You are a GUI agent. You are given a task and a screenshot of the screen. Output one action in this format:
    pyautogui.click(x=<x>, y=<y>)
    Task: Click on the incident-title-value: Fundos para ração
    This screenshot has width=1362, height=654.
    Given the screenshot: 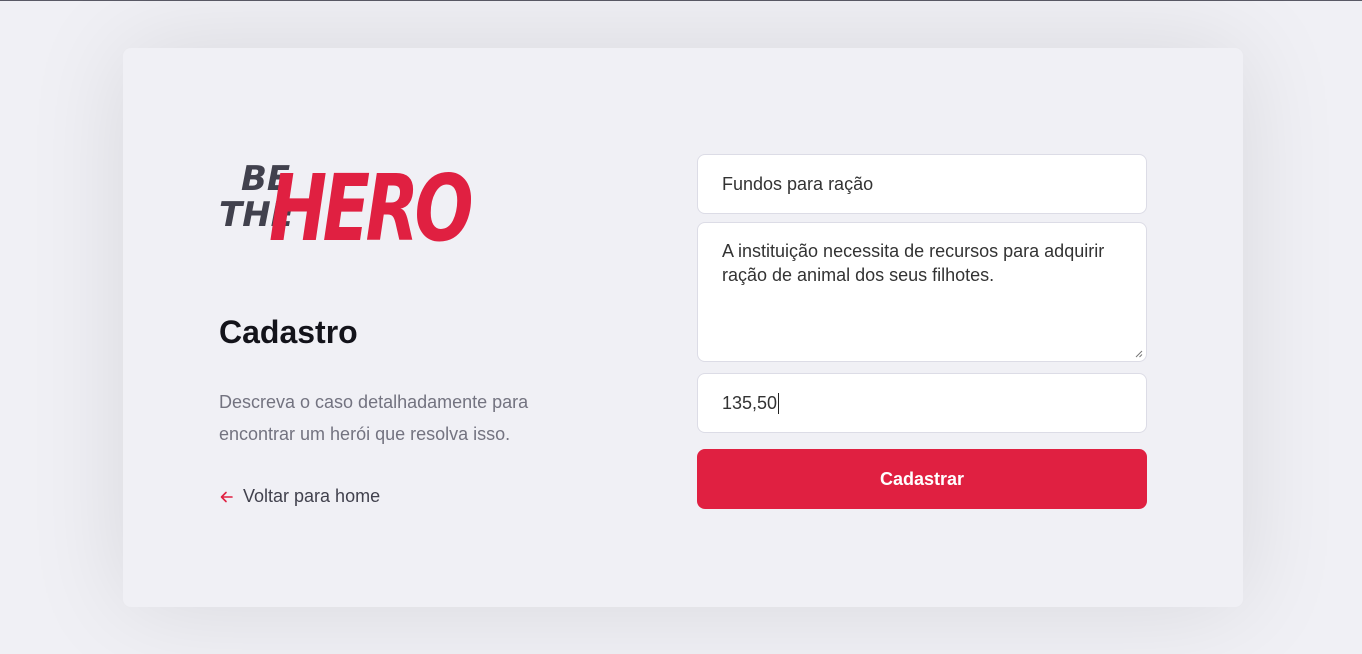 What is the action you would take?
    pyautogui.click(x=798, y=183)
    